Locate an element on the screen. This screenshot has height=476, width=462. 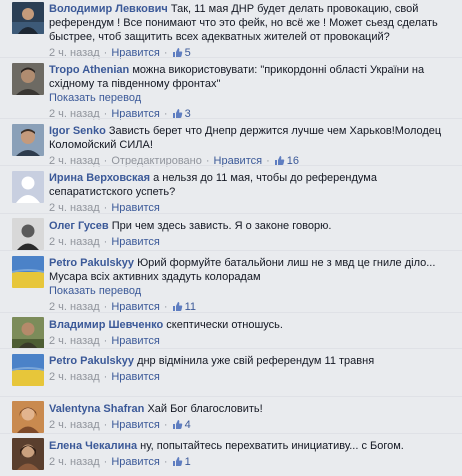
like-count: 1 is located at coordinates (181, 462).